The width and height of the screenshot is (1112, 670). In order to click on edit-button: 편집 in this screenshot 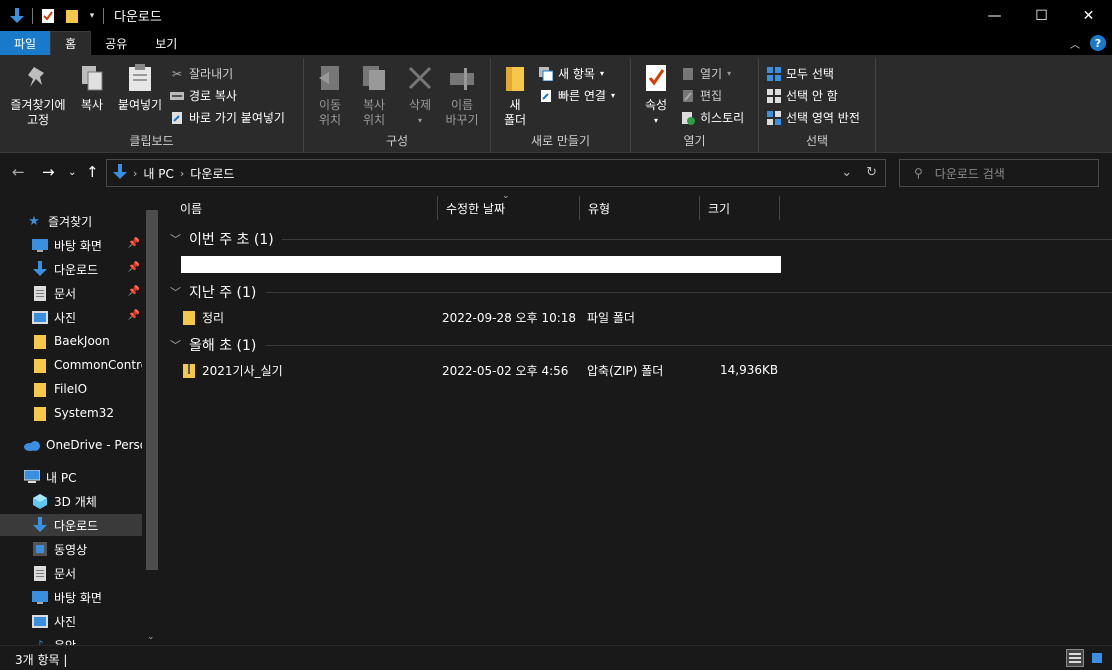, I will do `click(701, 95)`.